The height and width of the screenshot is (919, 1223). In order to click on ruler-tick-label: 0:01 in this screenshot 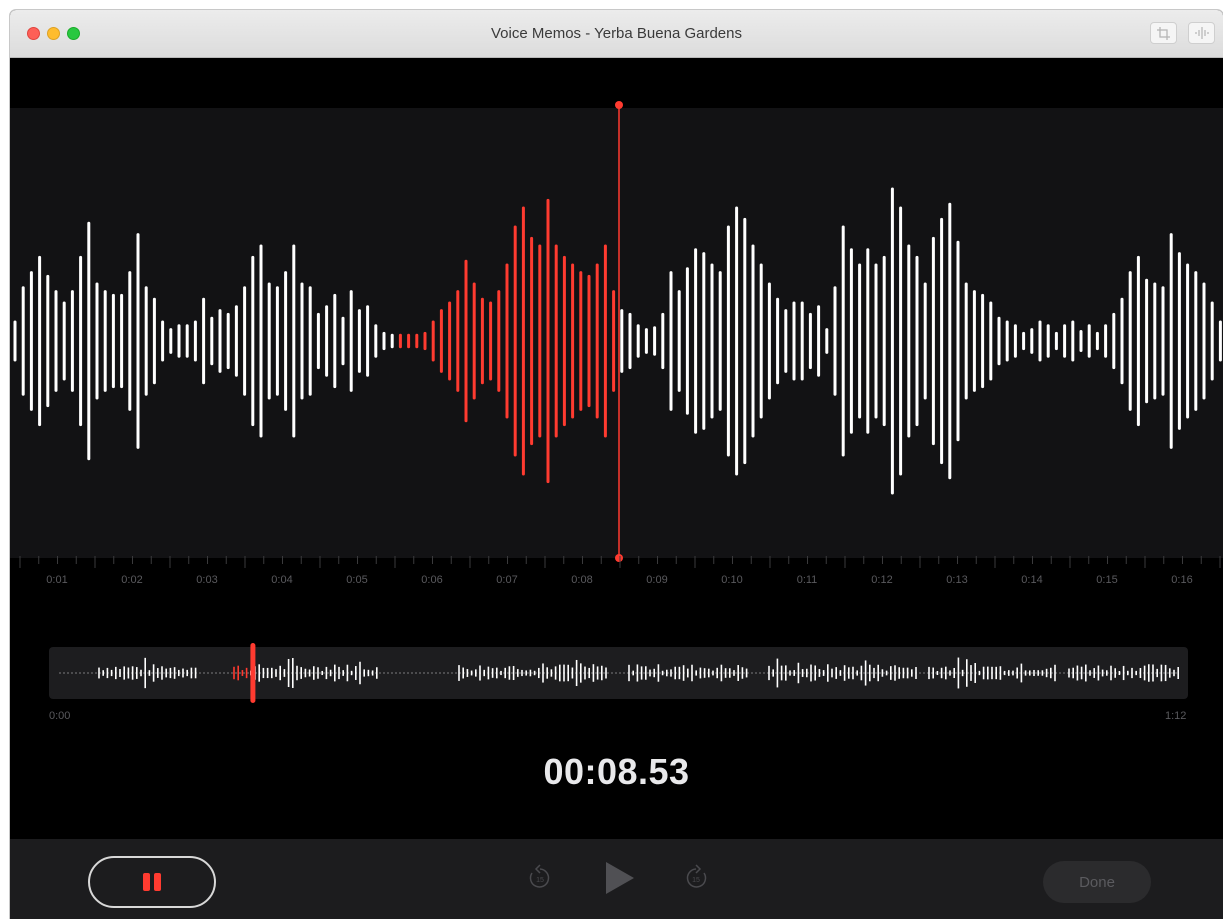, I will do `click(56, 580)`.